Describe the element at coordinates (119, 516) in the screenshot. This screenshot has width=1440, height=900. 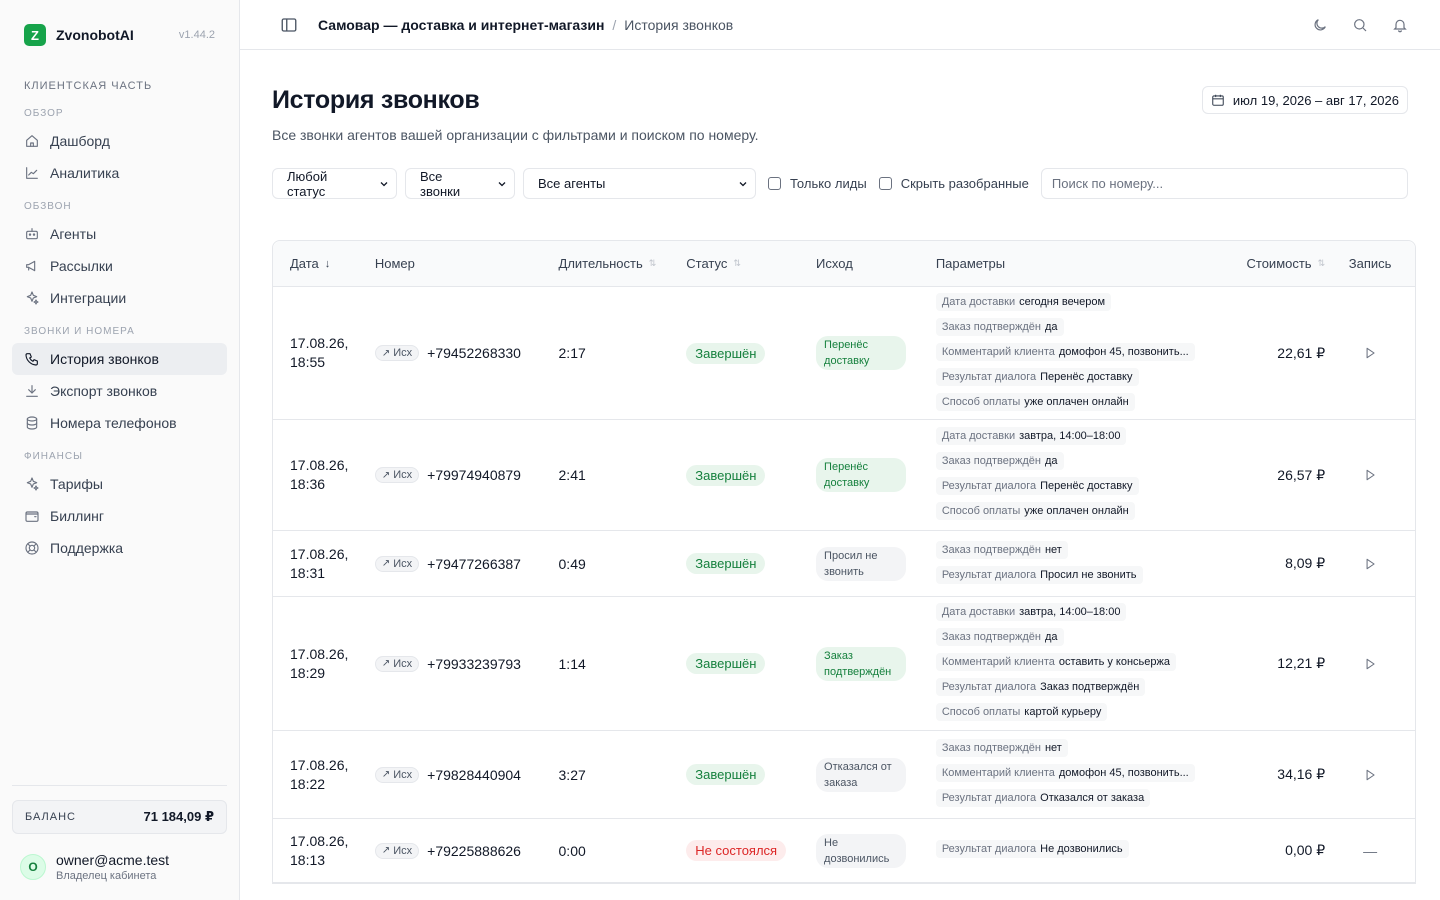
I see `sidebar-item-wallet: Биллинг` at that location.